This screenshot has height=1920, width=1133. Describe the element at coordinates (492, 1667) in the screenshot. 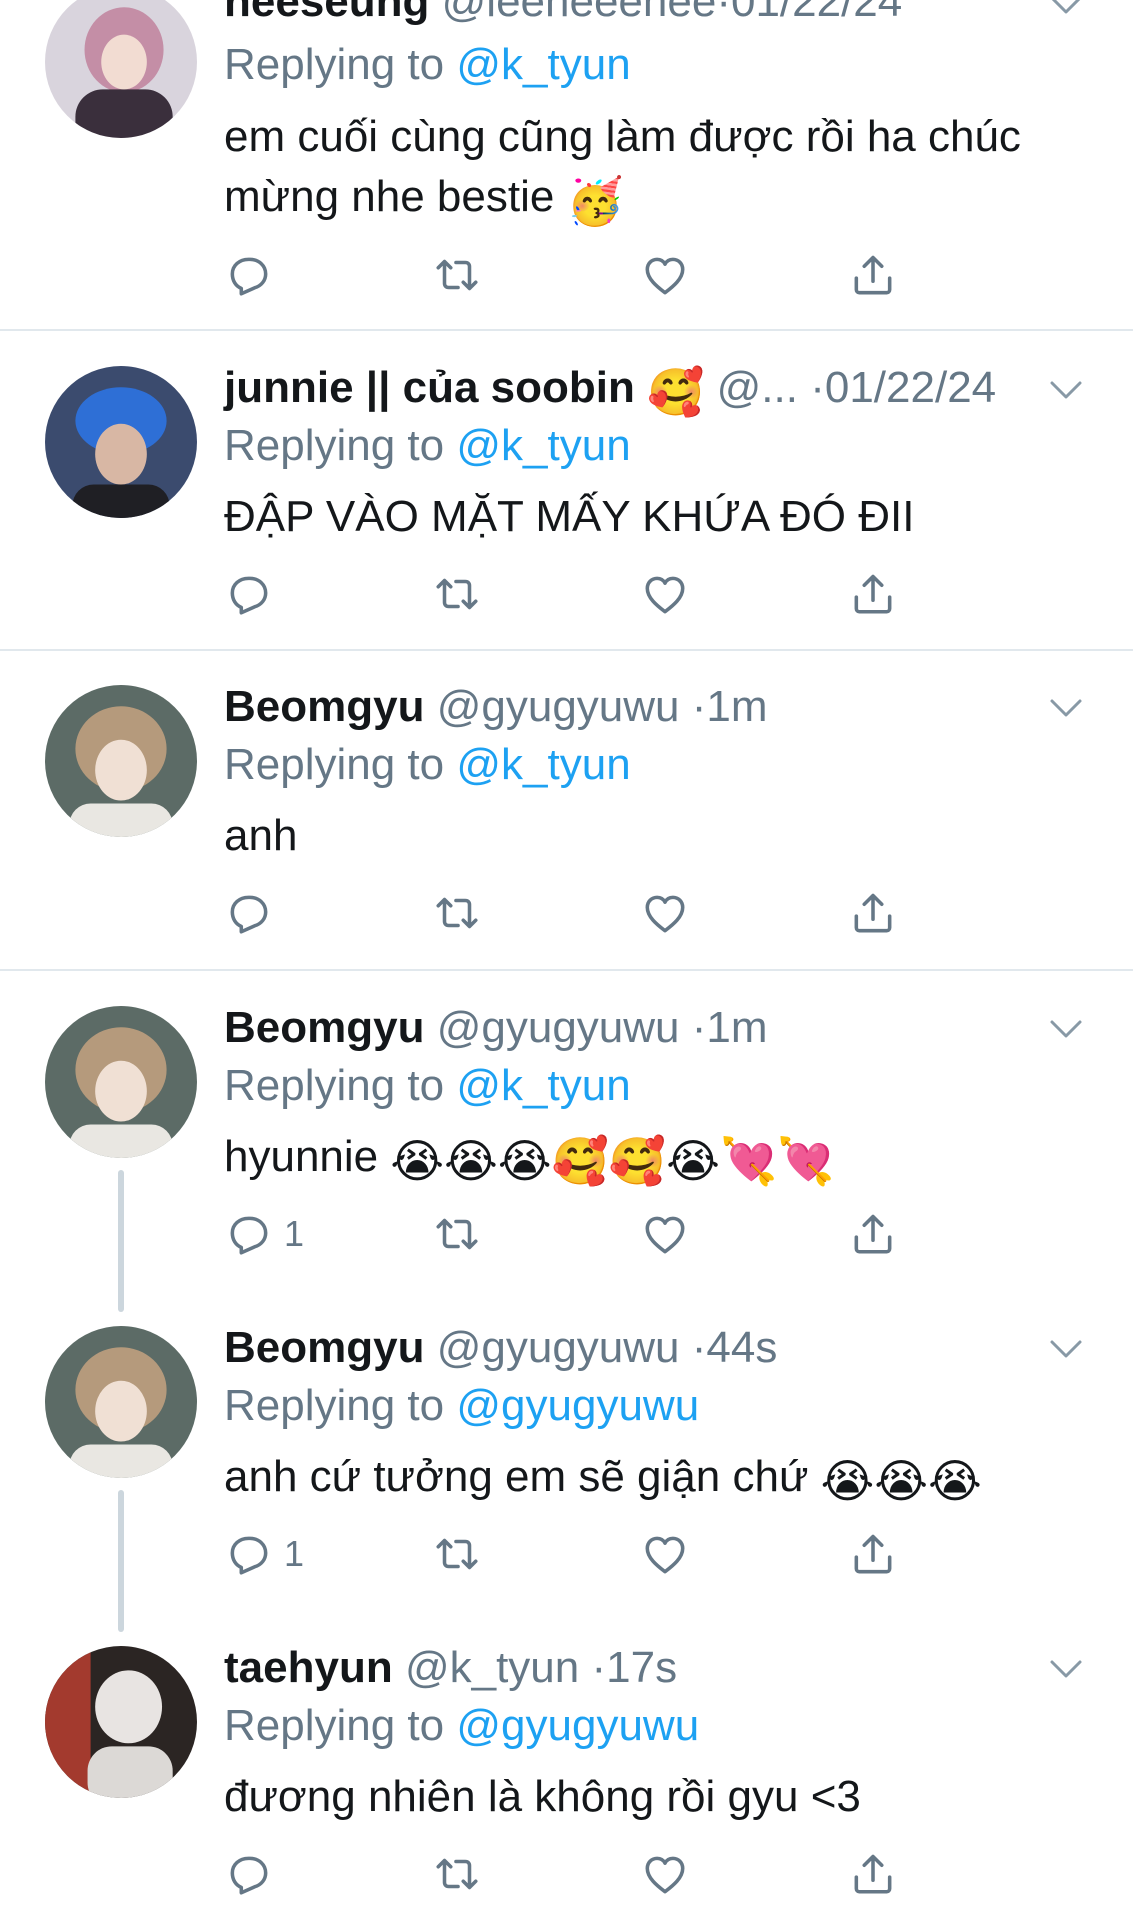

I see `username: @k_tyun` at that location.